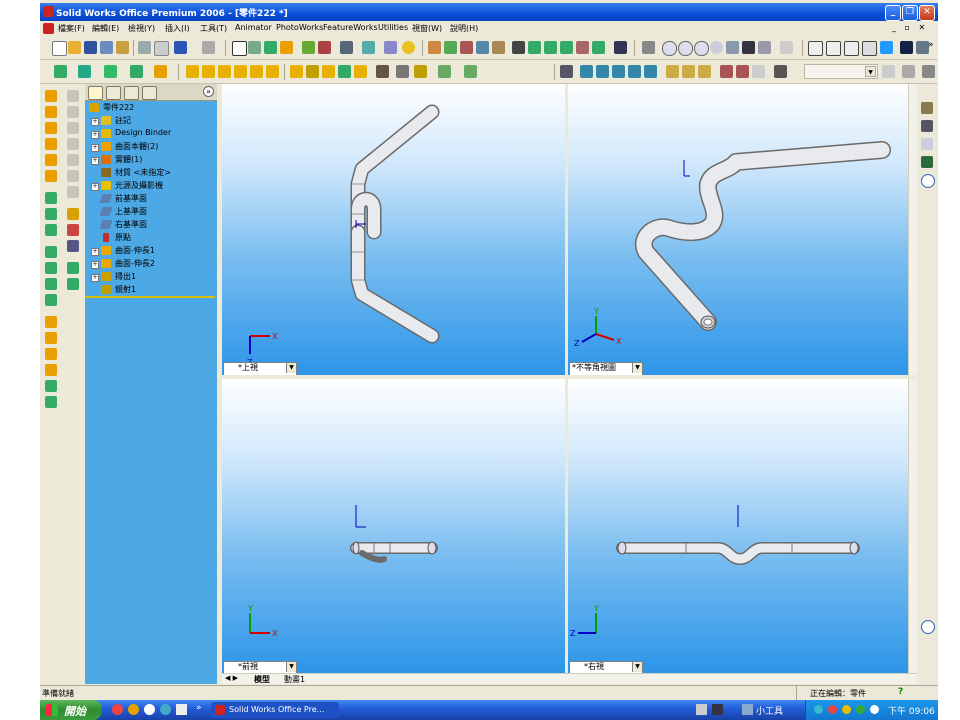 The width and height of the screenshot is (960, 720). I want to click on home-icon, so click(927, 108).